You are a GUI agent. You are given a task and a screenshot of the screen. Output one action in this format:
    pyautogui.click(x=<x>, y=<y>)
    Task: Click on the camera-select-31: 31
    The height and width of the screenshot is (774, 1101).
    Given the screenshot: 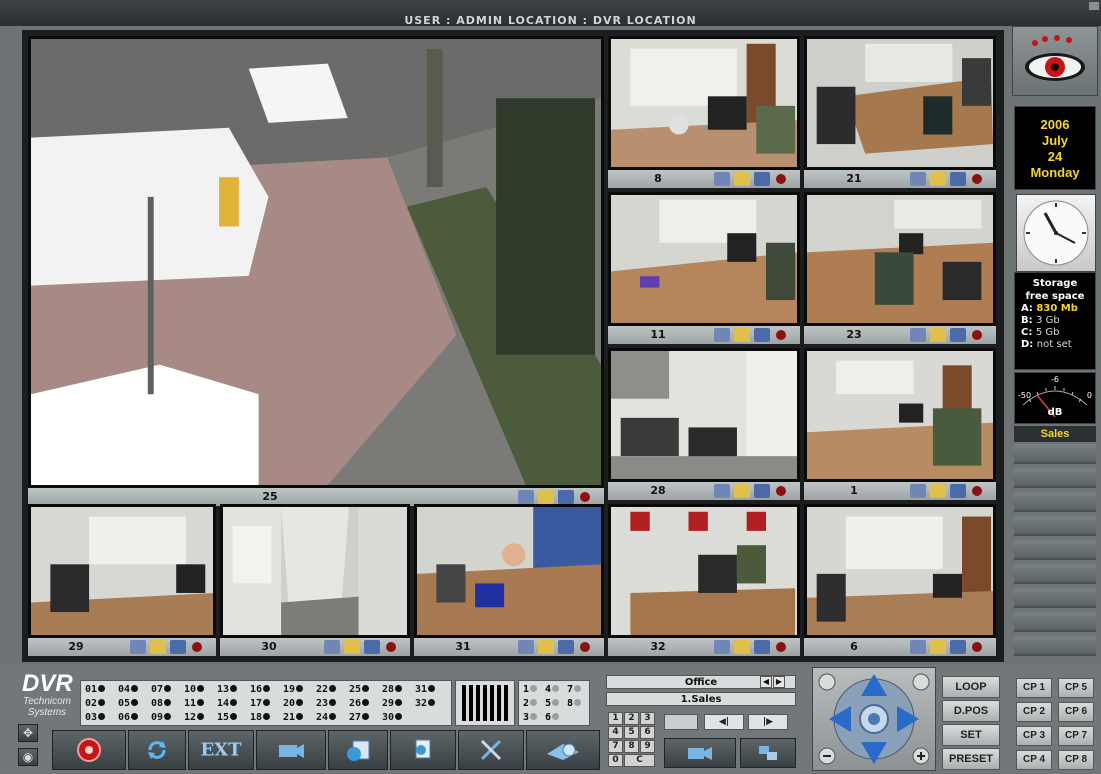 What is the action you would take?
    pyautogui.click(x=425, y=689)
    